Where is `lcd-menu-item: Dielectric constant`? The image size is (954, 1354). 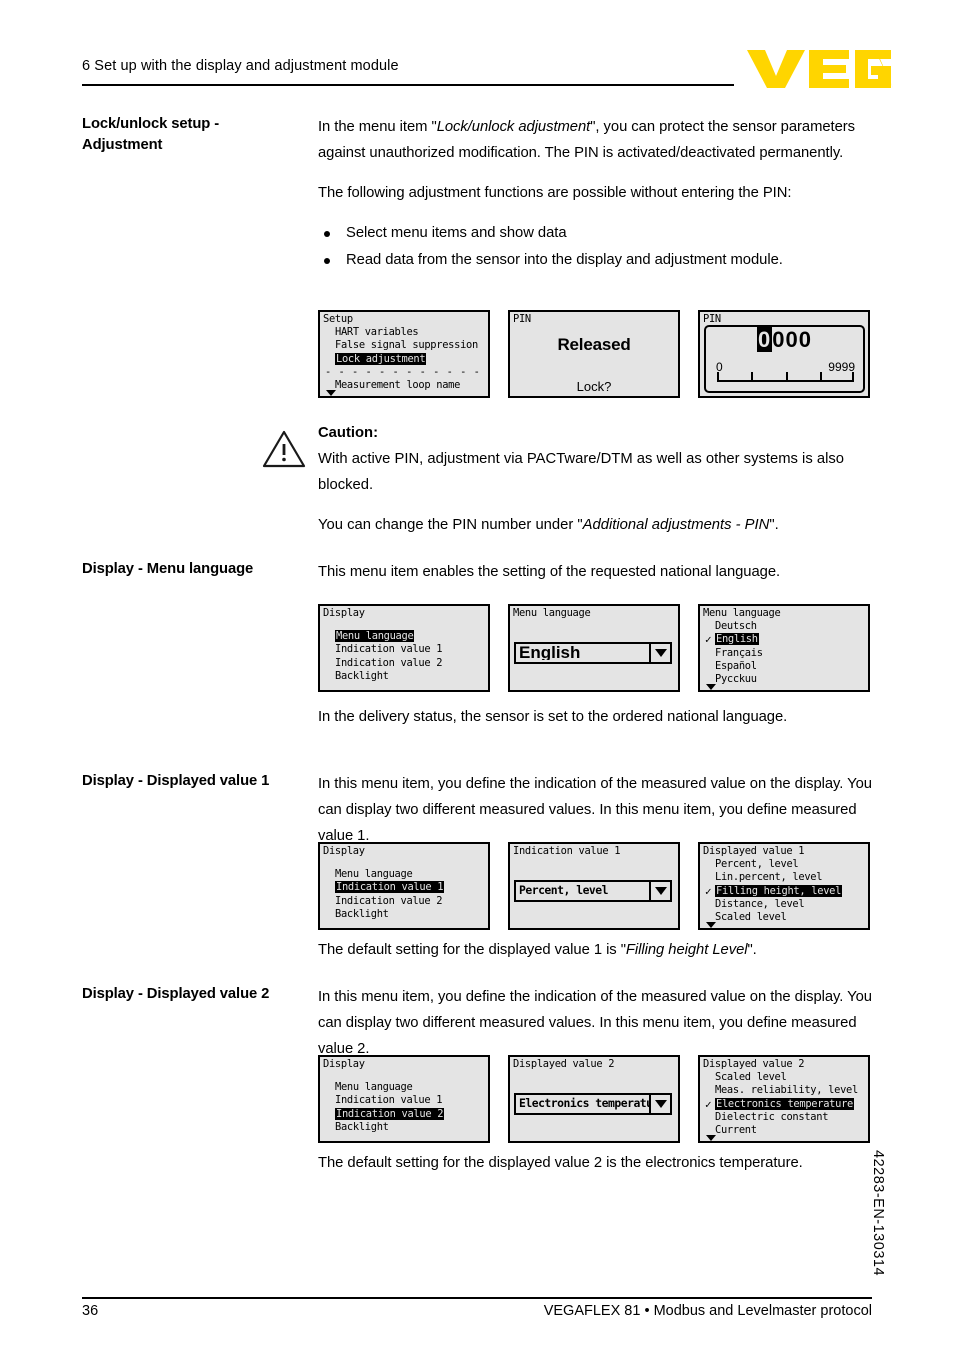 lcd-menu-item: Dielectric constant is located at coordinates (784, 1117).